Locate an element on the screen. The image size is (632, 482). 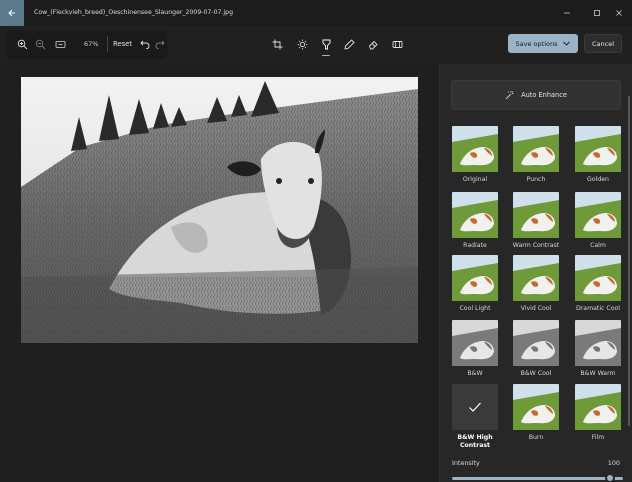
filter-bandw-warm: B&W Warm is located at coordinates (598, 349).